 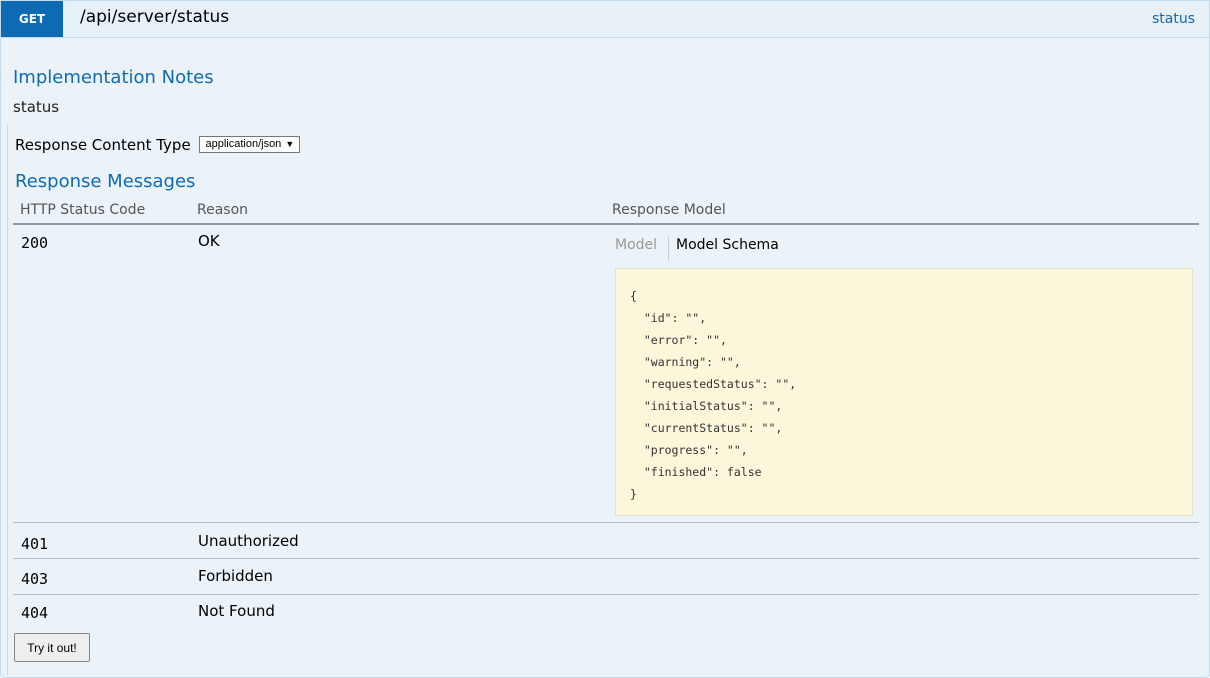 What do you see at coordinates (605, 19) in the screenshot?
I see `operation-heading: GET /api/server/status status` at bounding box center [605, 19].